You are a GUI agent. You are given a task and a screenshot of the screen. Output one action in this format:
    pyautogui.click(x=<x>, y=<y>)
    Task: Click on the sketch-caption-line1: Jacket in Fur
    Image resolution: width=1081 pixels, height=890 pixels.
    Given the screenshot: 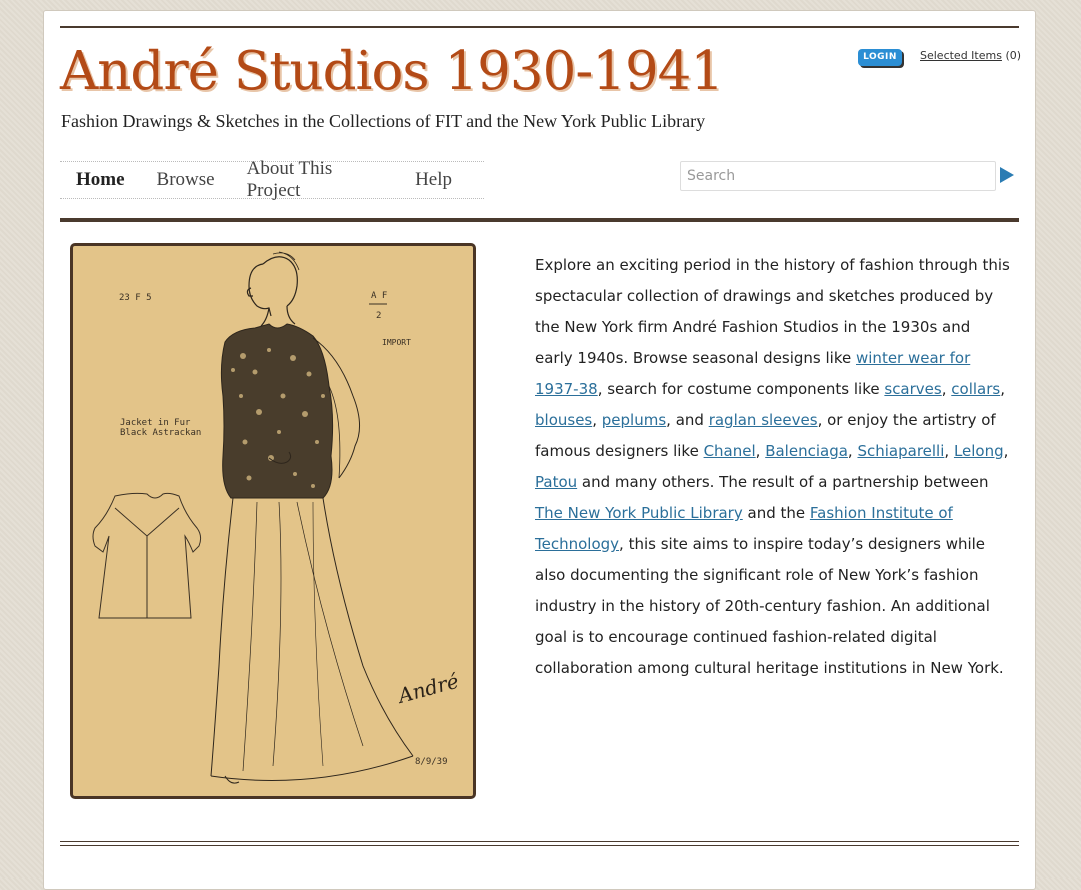 What is the action you would take?
    pyautogui.click(x=155, y=423)
    